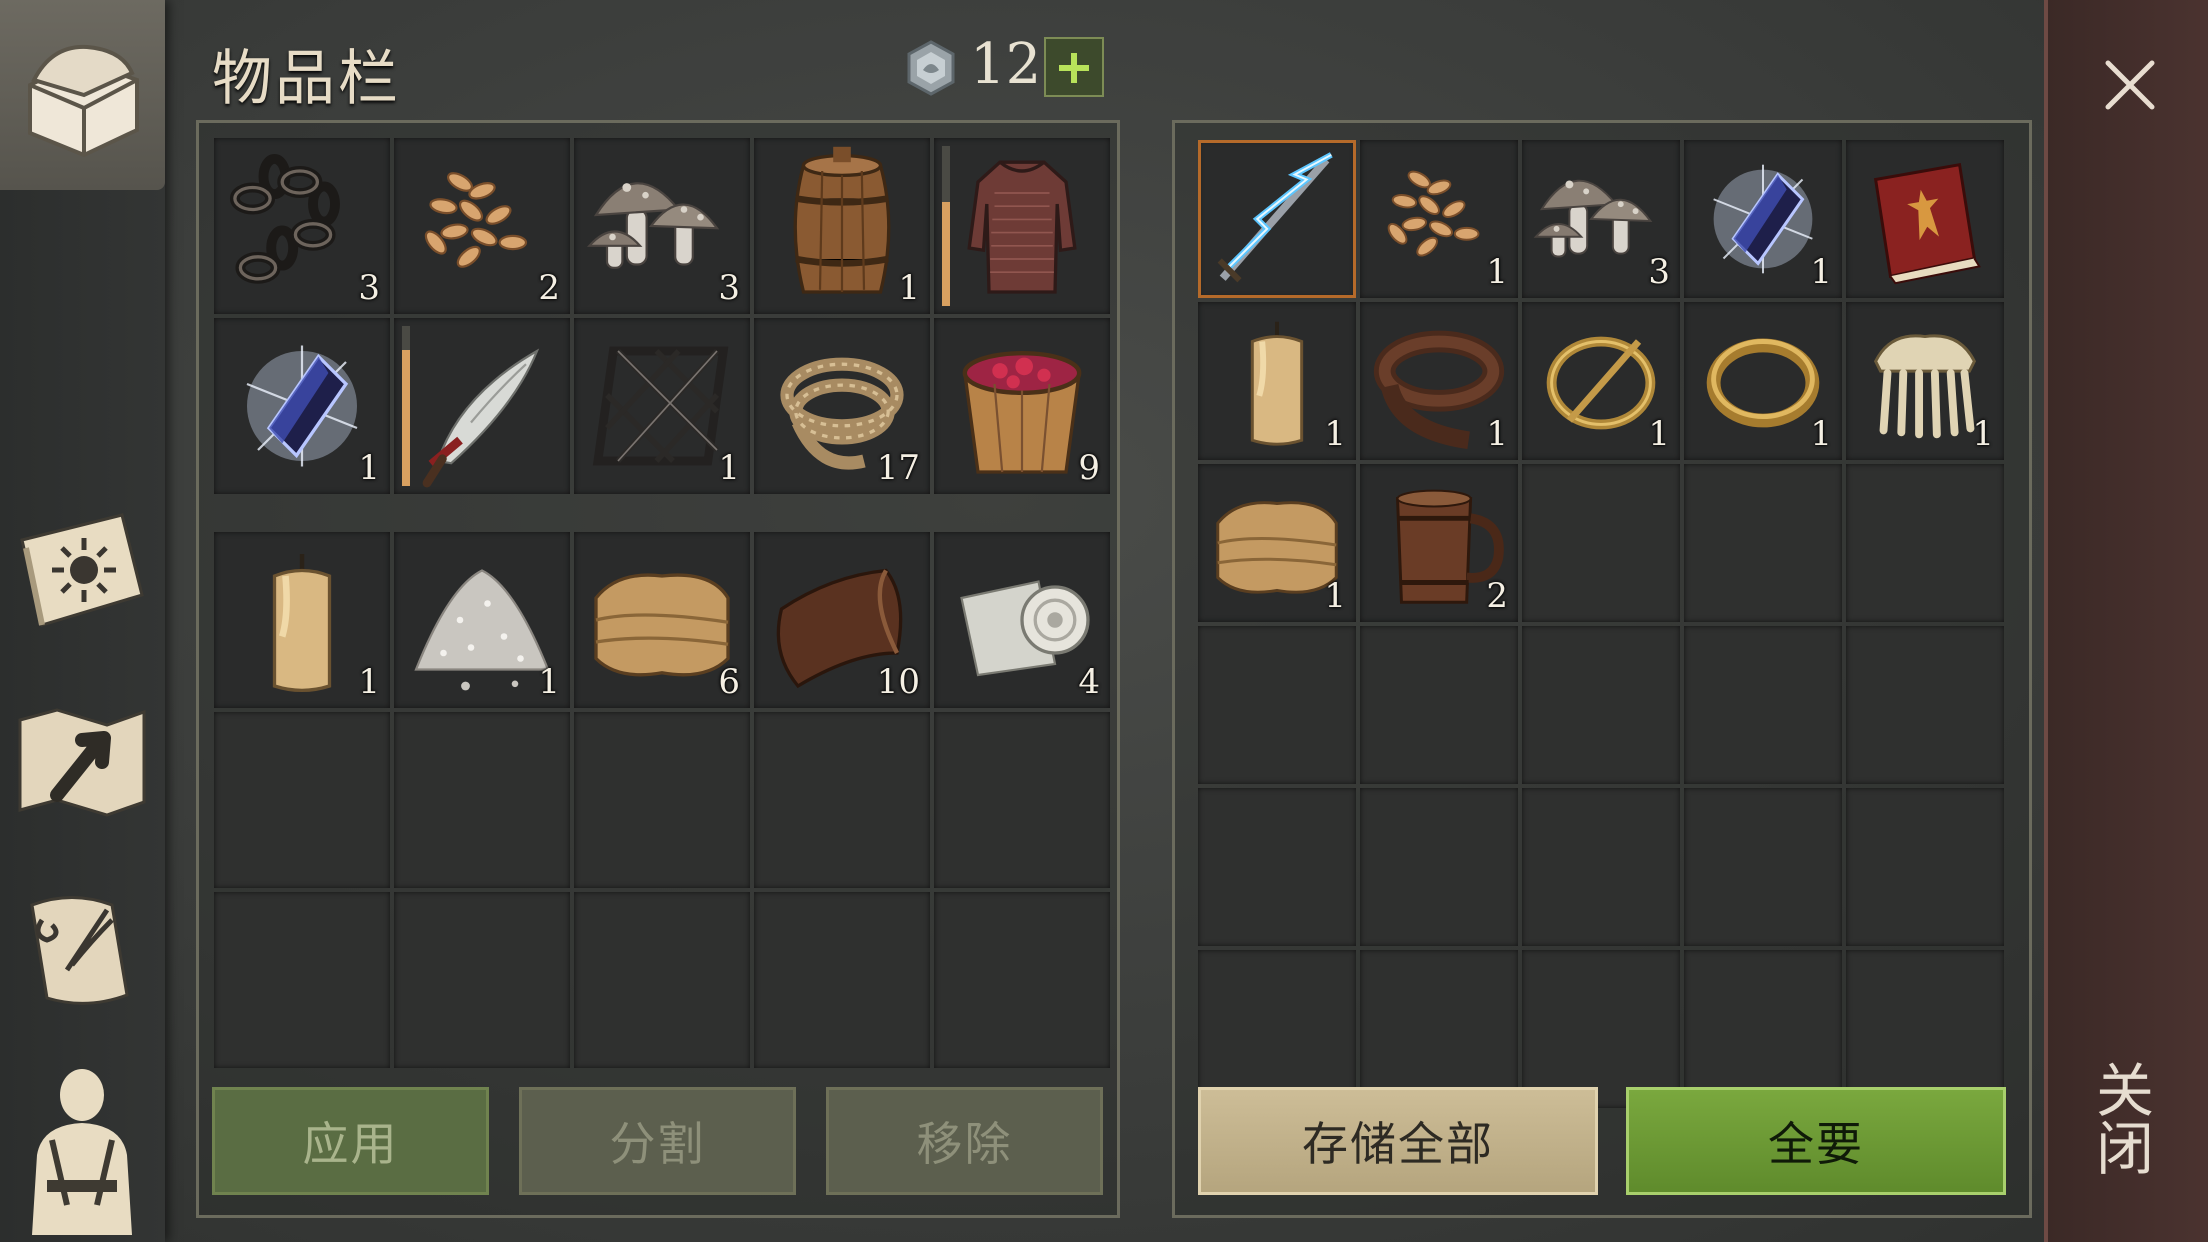 This screenshot has width=2208, height=1242. What do you see at coordinates (898, 468) in the screenshot?
I see `item-quantity: 17` at bounding box center [898, 468].